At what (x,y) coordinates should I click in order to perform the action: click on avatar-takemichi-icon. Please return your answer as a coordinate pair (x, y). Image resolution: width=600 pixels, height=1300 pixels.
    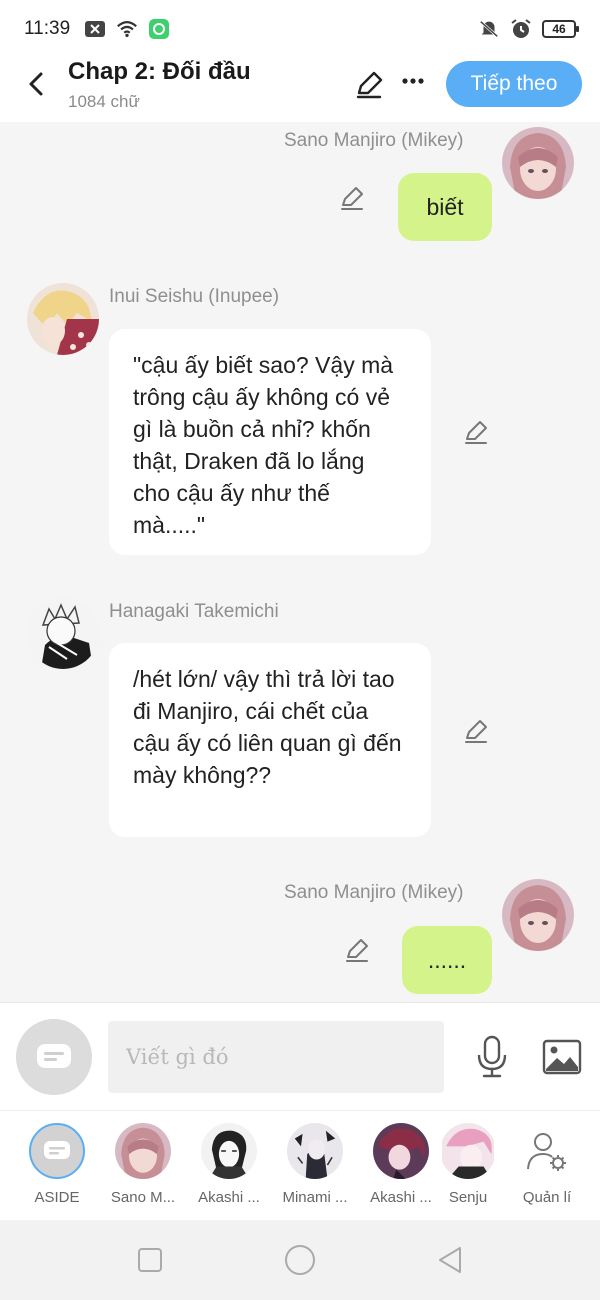
    Looking at the image, I should click on (63, 633).